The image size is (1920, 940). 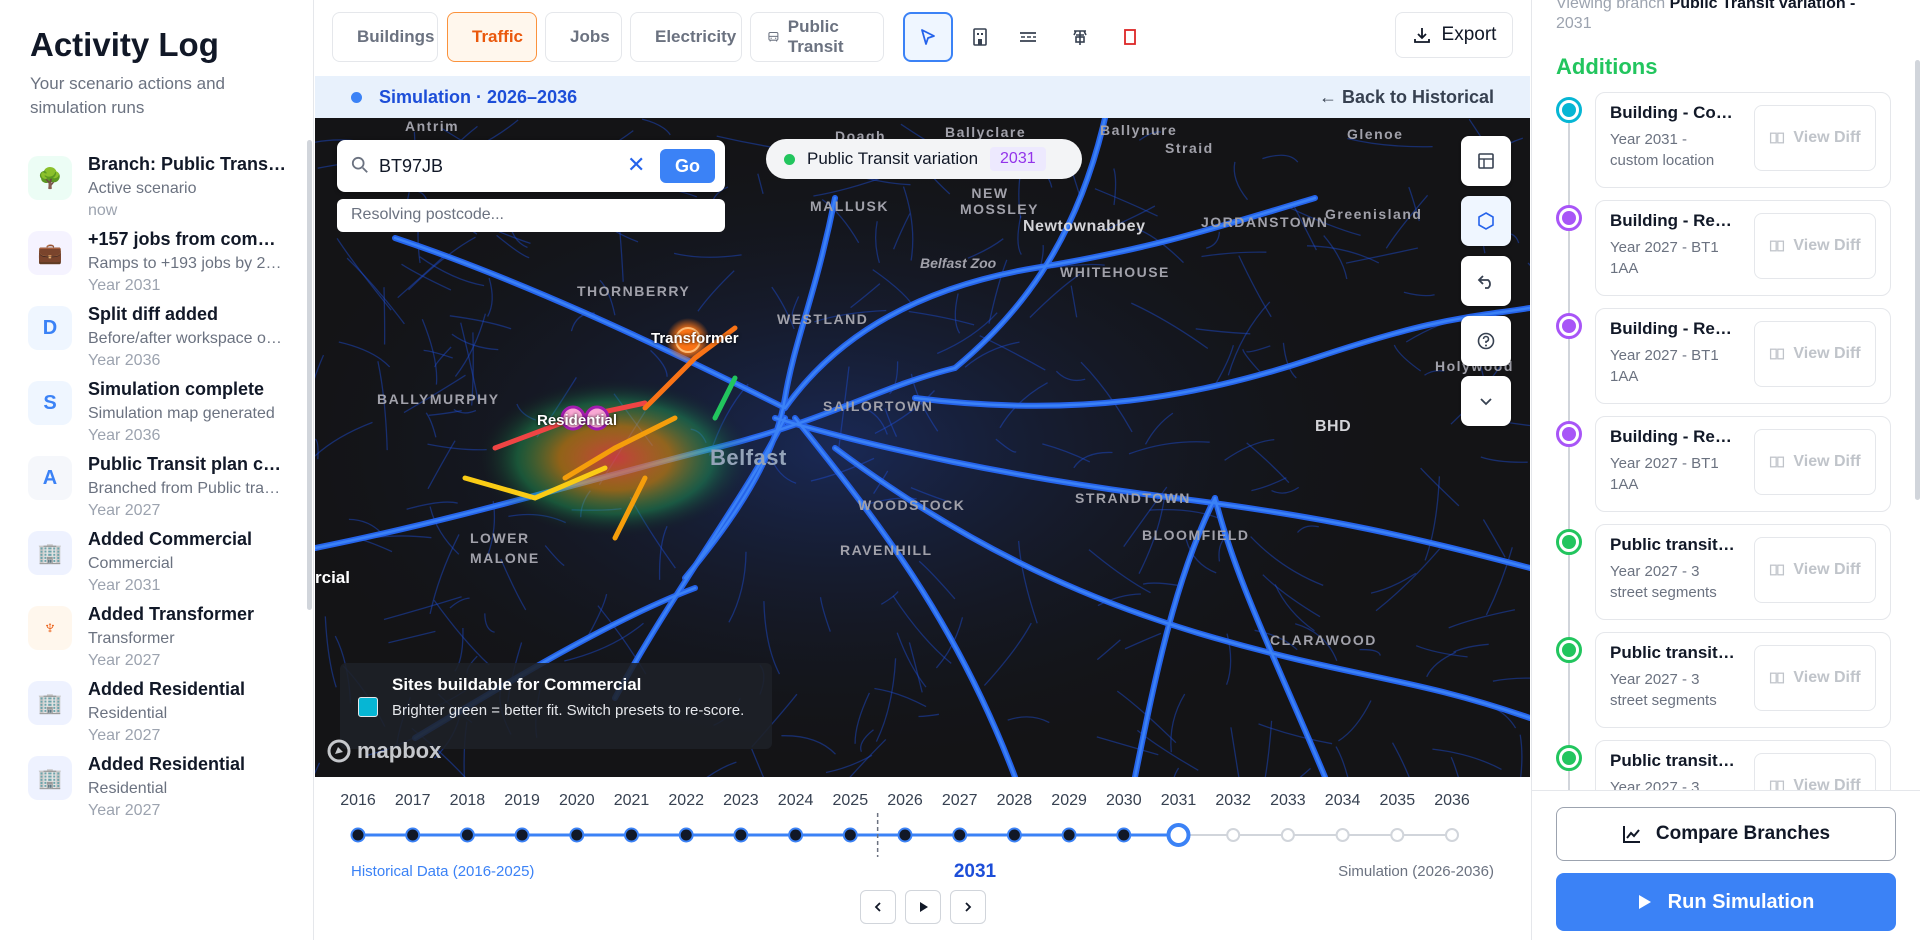 What do you see at coordinates (1726, 834) in the screenshot?
I see `compare-branches-button: Compare Branches` at bounding box center [1726, 834].